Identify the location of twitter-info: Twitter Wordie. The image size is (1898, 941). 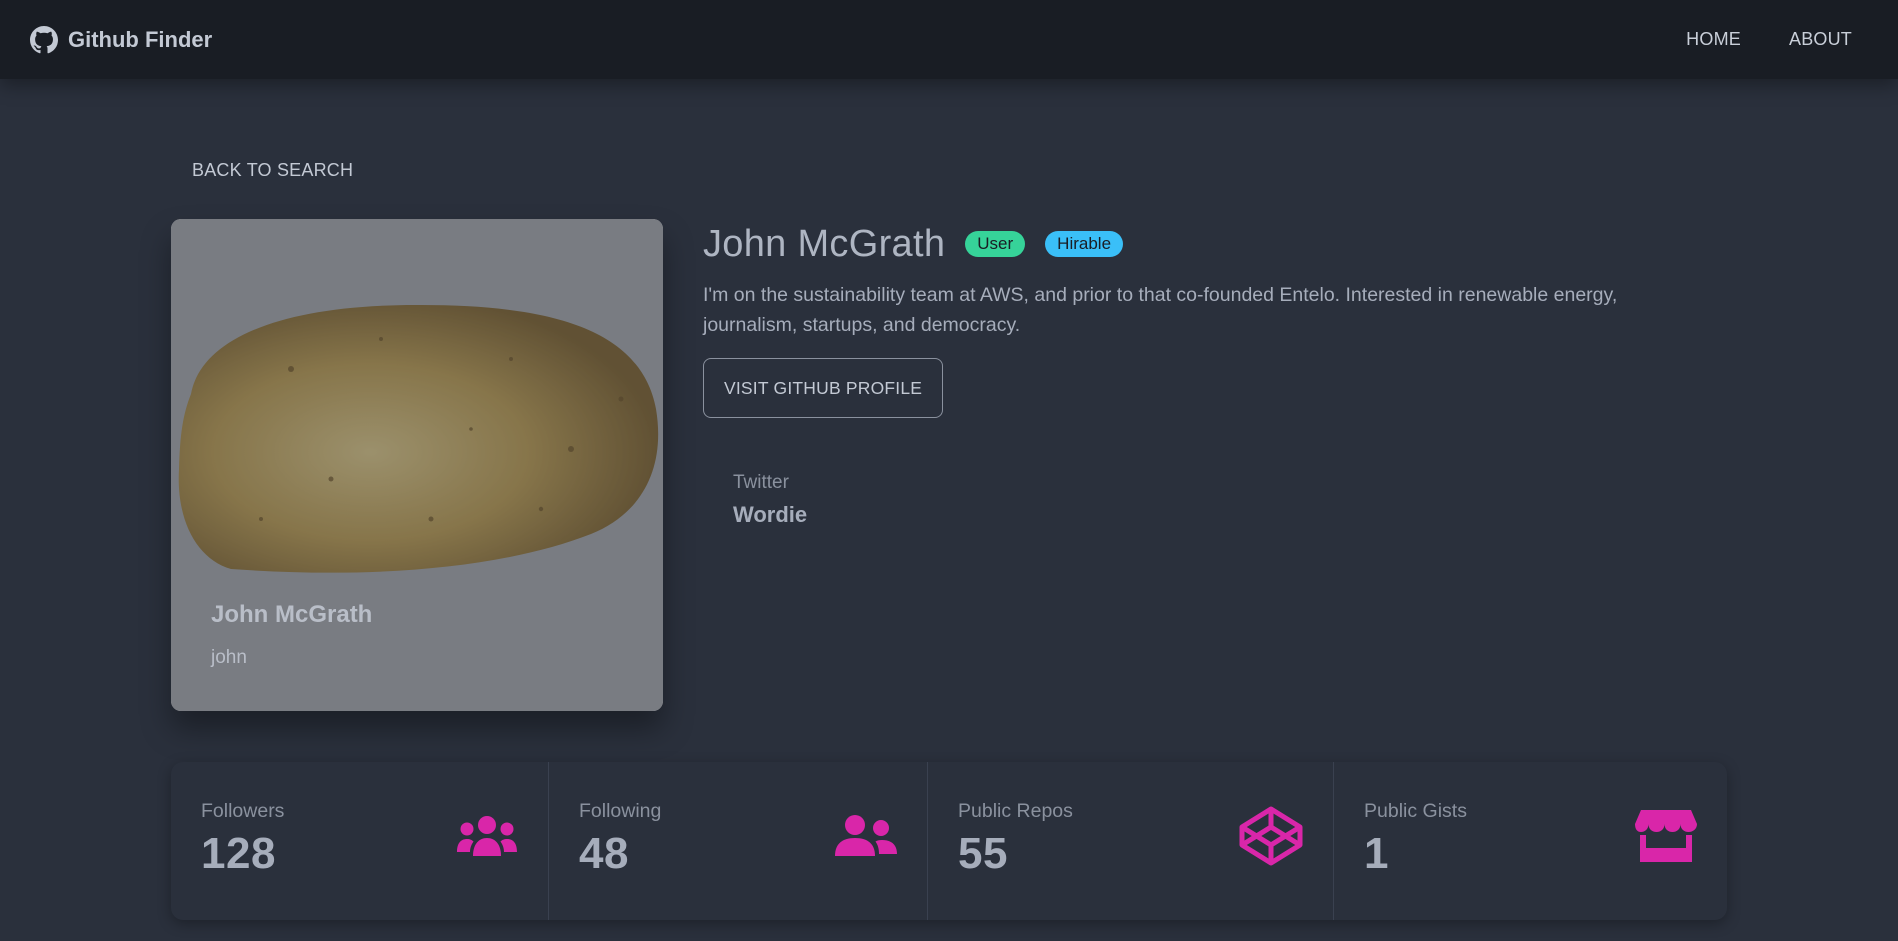
(1228, 500).